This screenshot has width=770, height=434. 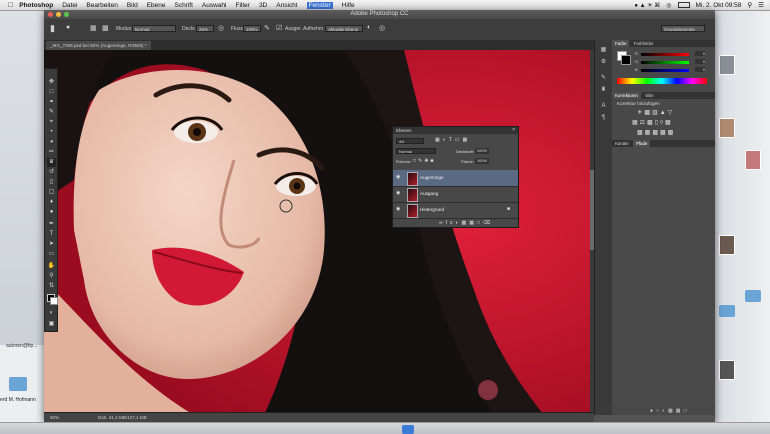 What do you see at coordinates (183, 5) in the screenshot?
I see `menu-schrift: Schrift` at bounding box center [183, 5].